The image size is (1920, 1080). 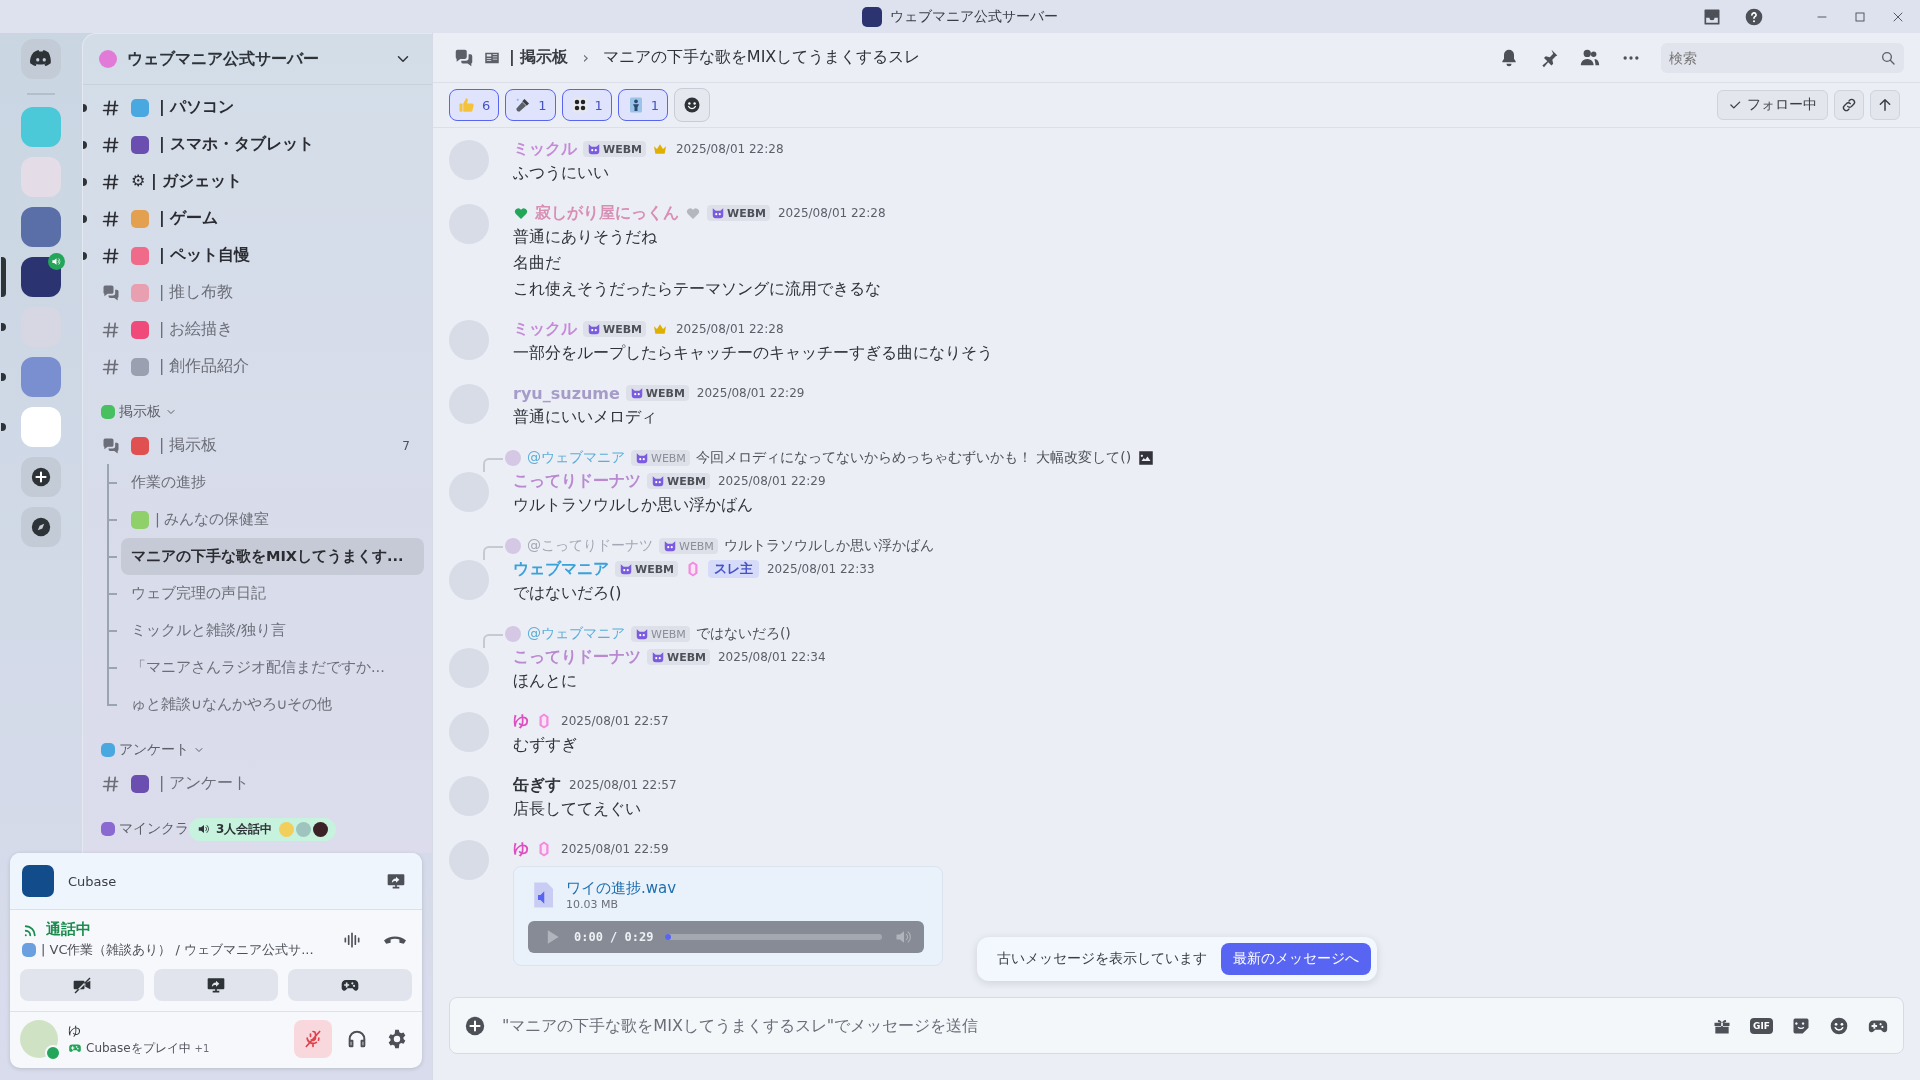 I want to click on category-header: アンケート, so click(x=253, y=750).